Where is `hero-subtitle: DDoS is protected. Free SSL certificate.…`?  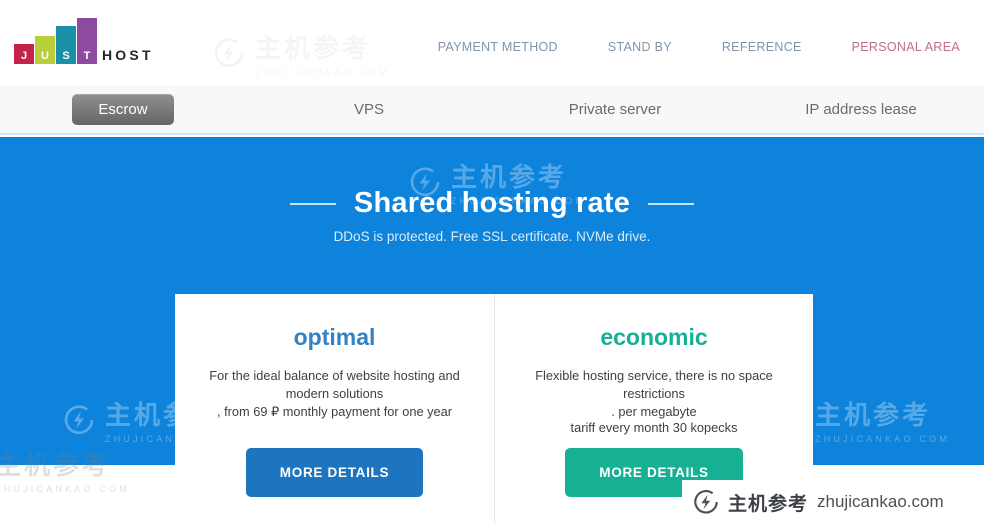
hero-subtitle: DDoS is protected. Free SSL certificate.… is located at coordinates (492, 236).